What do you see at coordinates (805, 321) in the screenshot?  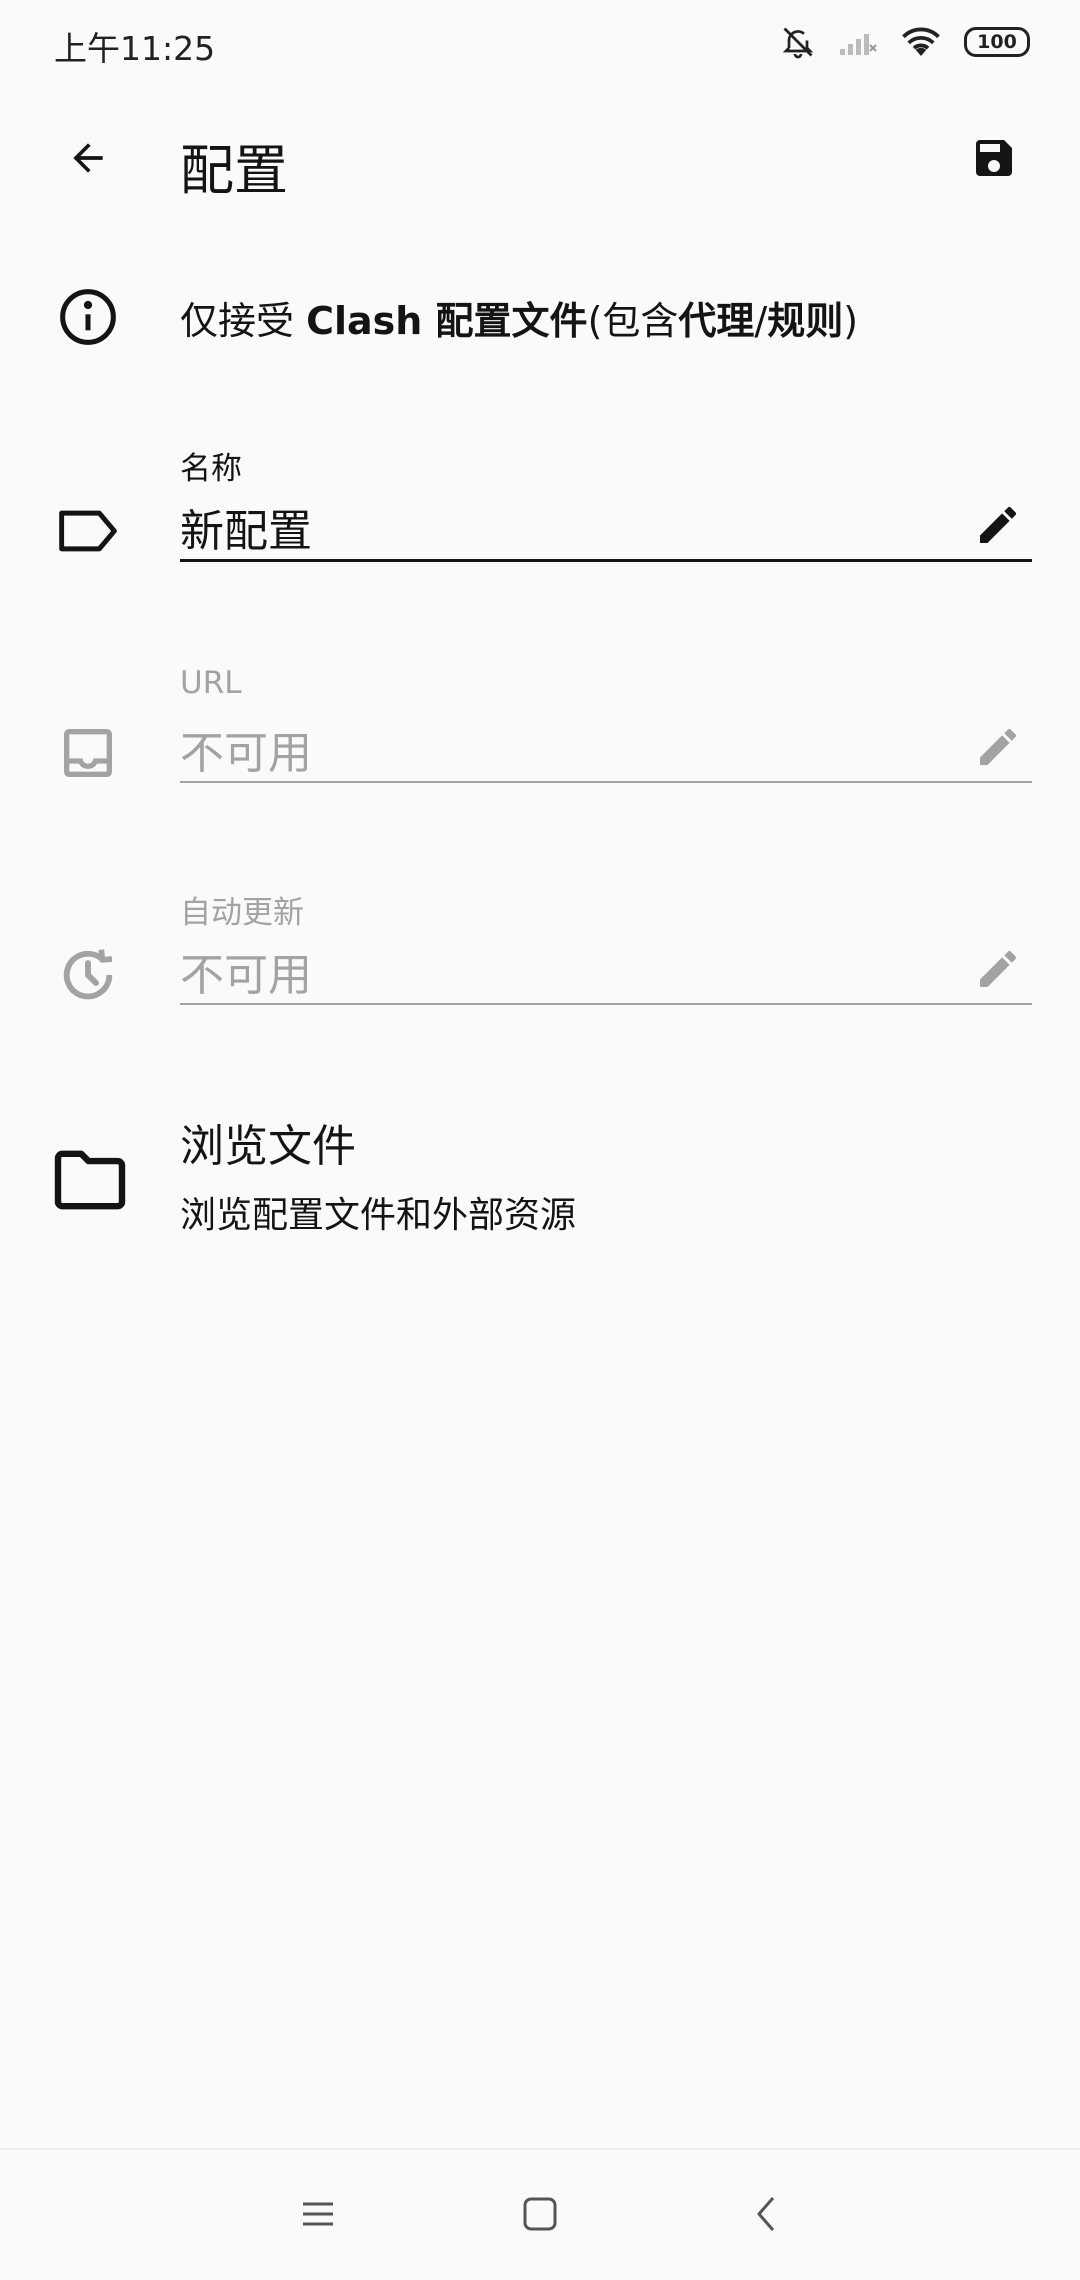 I see `info-text-rules: 规则` at bounding box center [805, 321].